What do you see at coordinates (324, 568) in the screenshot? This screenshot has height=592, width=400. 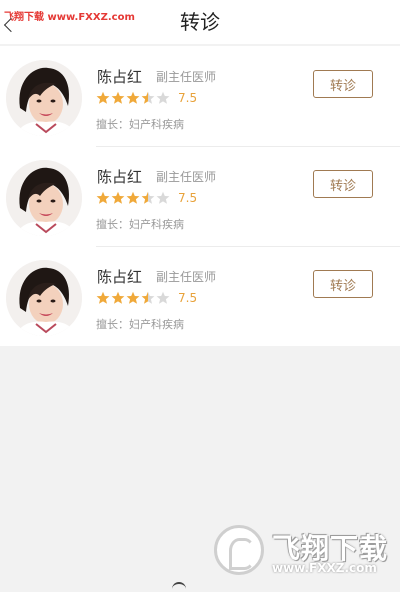 I see `watermark-url: www.FXXZ.com` at bounding box center [324, 568].